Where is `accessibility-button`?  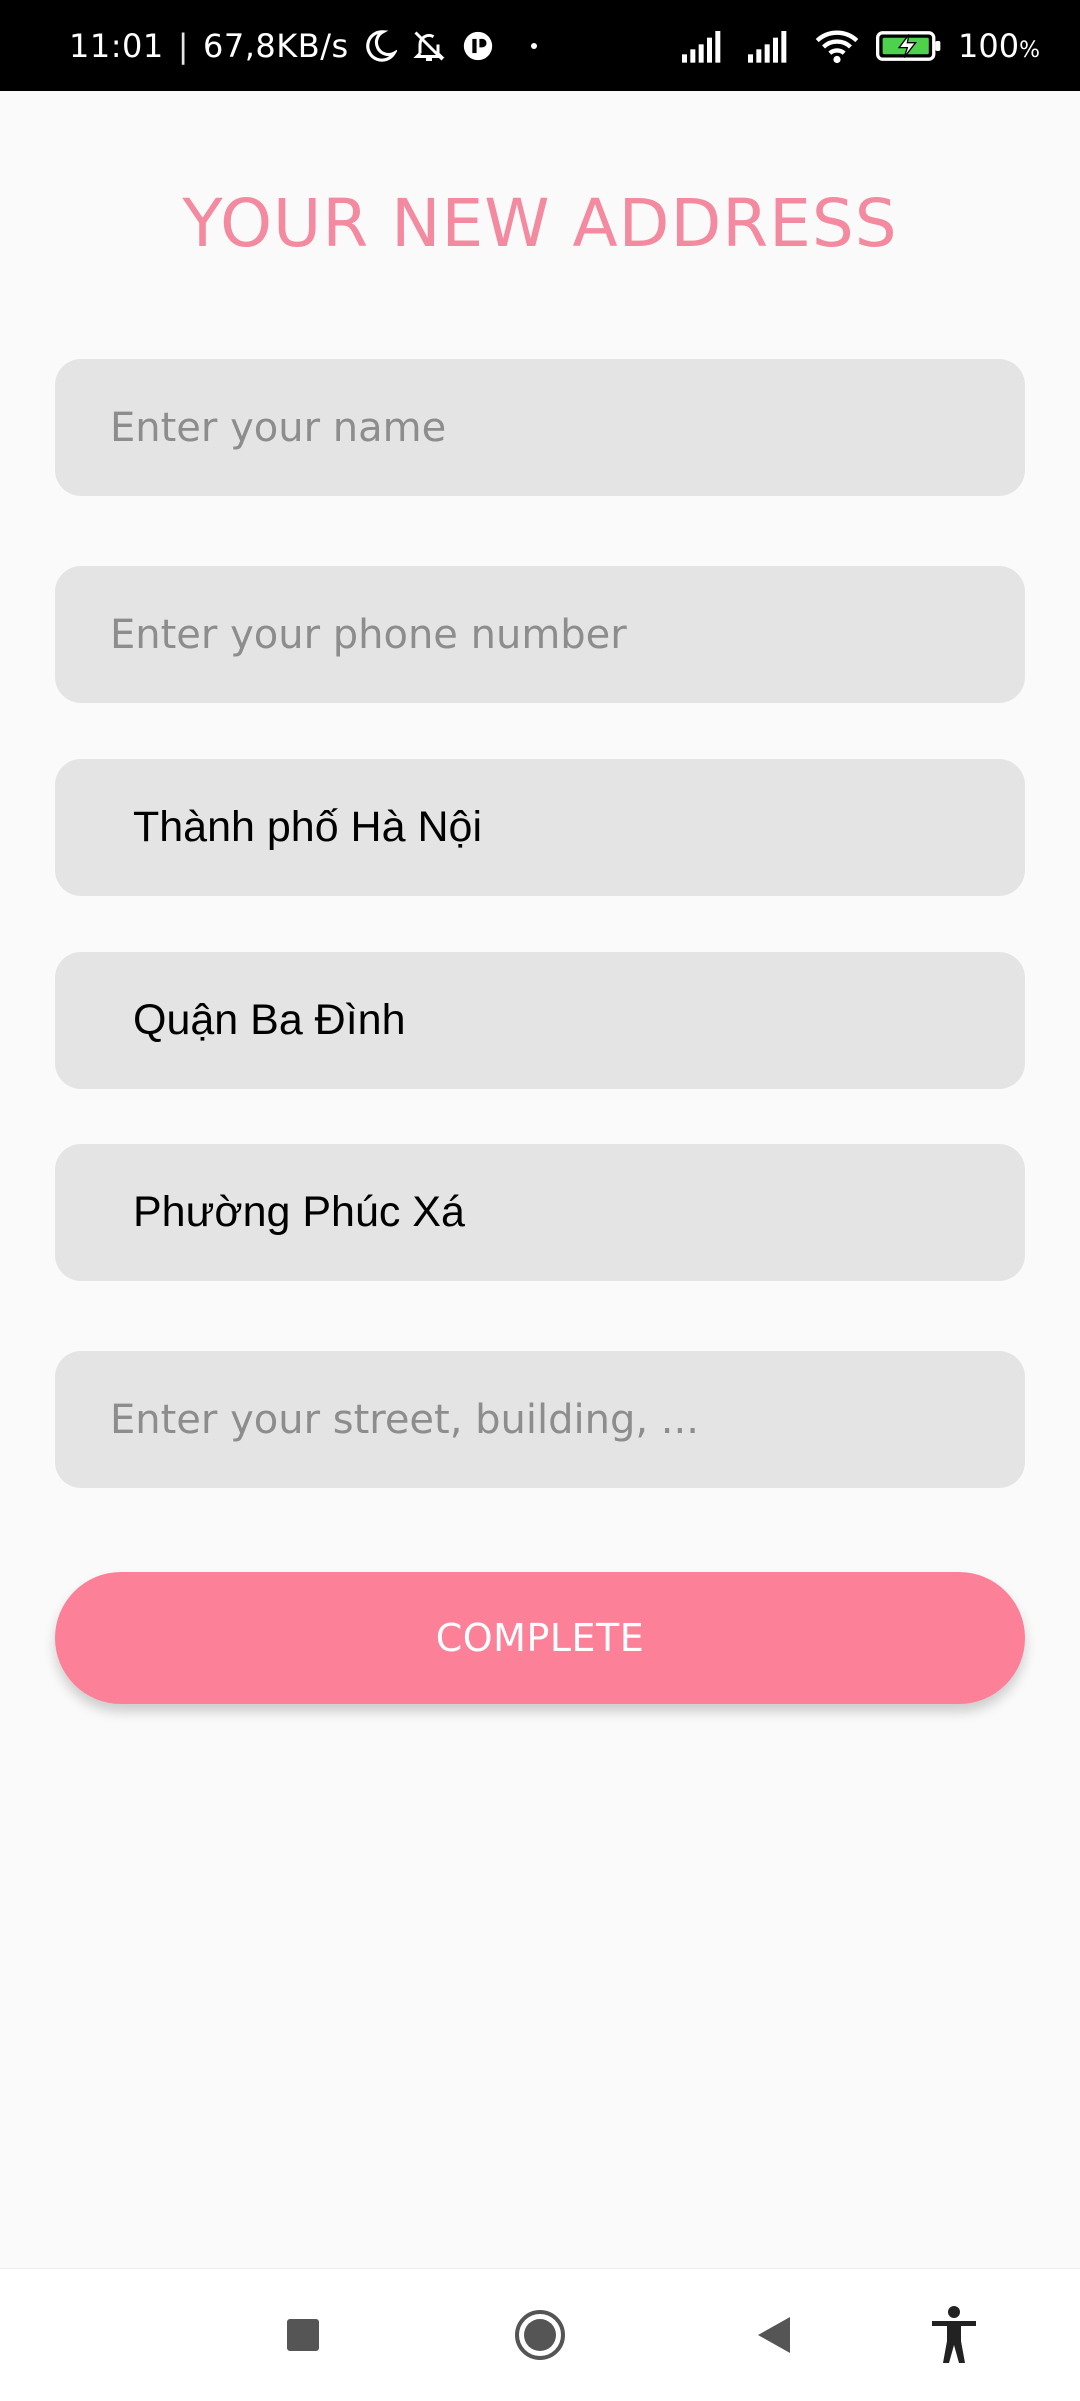 accessibility-button is located at coordinates (954, 2335).